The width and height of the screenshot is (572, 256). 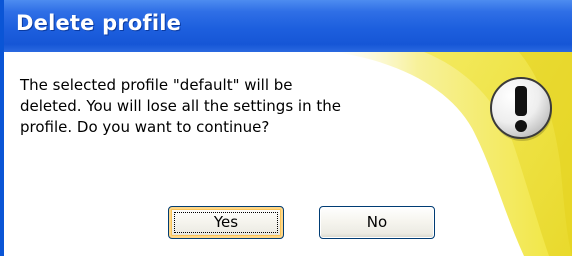 I want to click on no-button-label: No, so click(x=377, y=222).